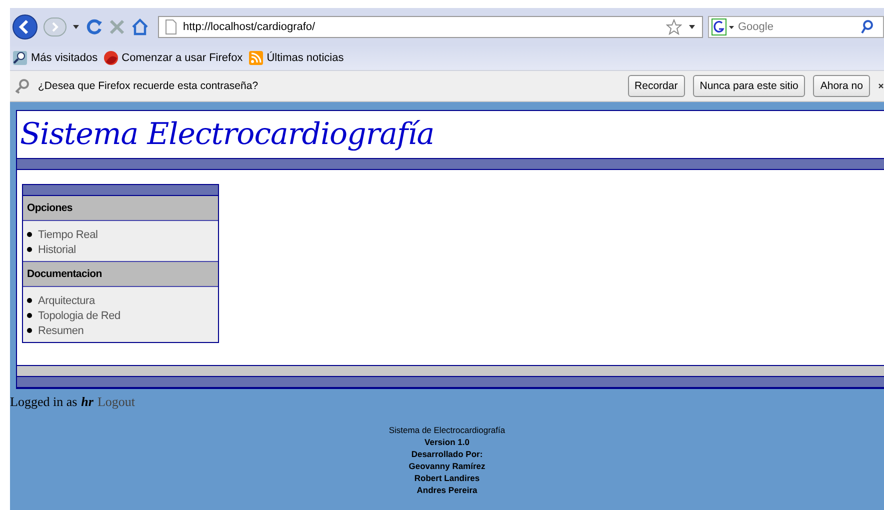 The height and width of the screenshot is (510, 884). Describe the element at coordinates (79, 316) in the screenshot. I see `menu-link: Topologia de Red` at that location.